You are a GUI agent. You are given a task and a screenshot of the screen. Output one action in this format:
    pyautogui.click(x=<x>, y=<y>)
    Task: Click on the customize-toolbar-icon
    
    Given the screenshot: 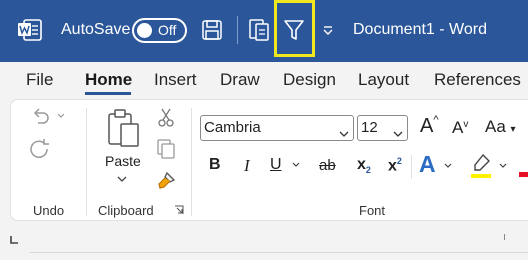 What is the action you would take?
    pyautogui.click(x=328, y=30)
    